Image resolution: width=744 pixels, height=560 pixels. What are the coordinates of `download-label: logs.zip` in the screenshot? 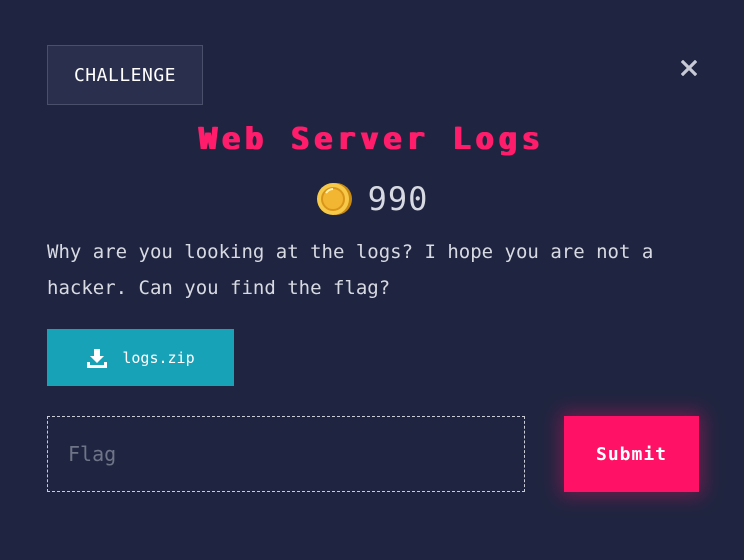 It's located at (158, 357).